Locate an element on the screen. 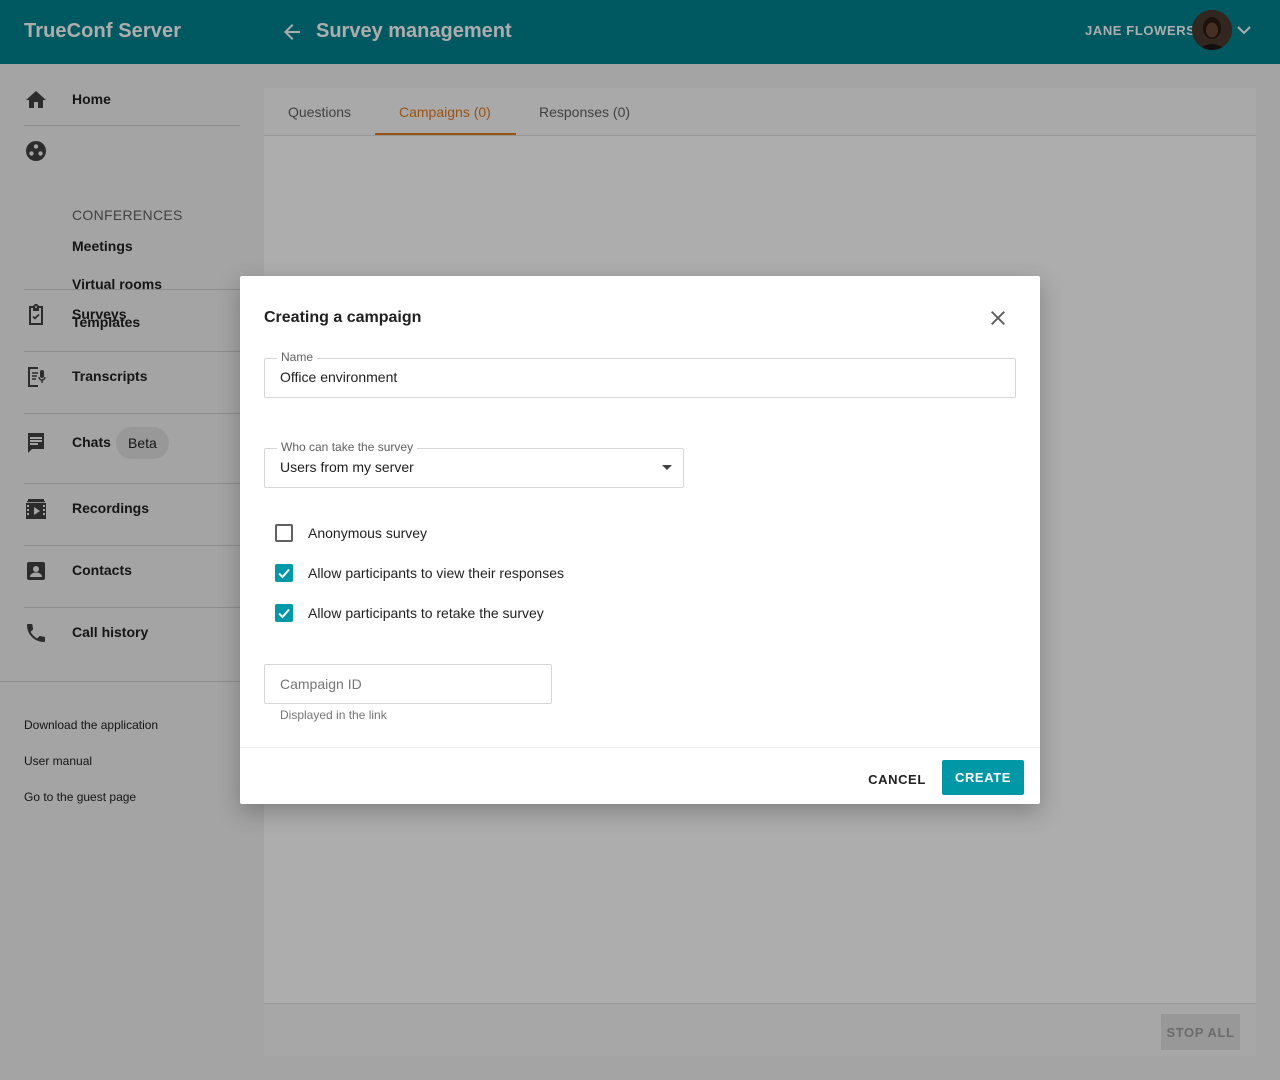  name-field-value: Office environment is located at coordinates (339, 377).